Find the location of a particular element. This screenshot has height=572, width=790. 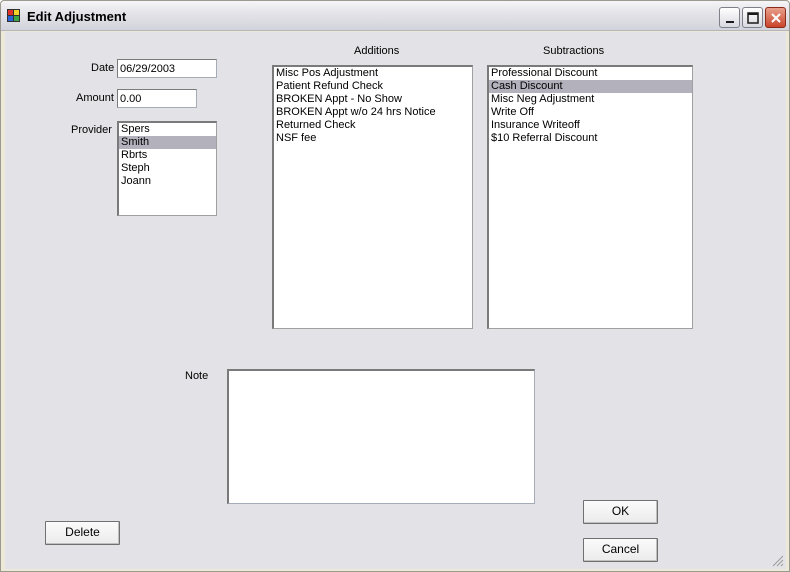

provider-label: Provider is located at coordinates (91, 130).